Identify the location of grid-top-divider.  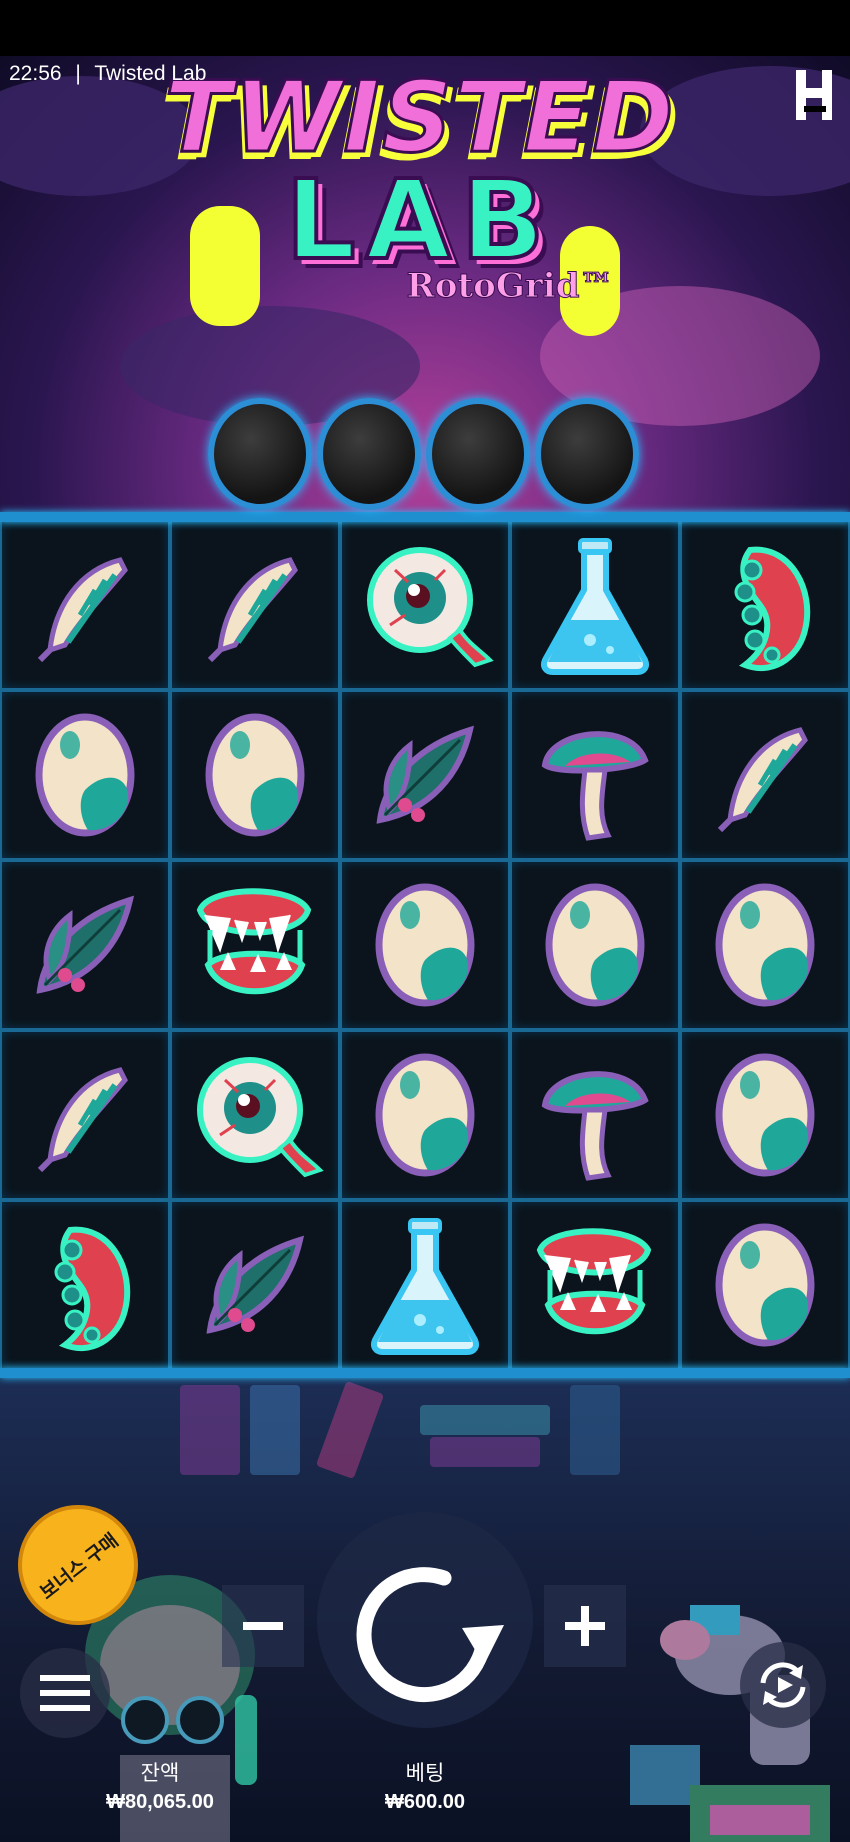
(425, 517).